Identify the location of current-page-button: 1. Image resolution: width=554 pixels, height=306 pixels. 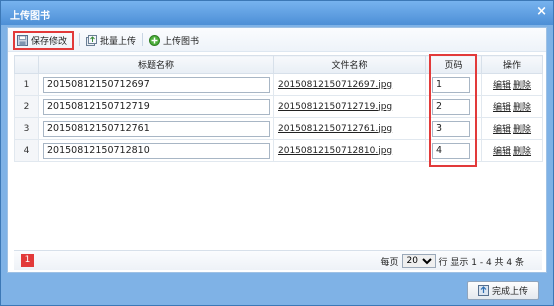
(27, 260).